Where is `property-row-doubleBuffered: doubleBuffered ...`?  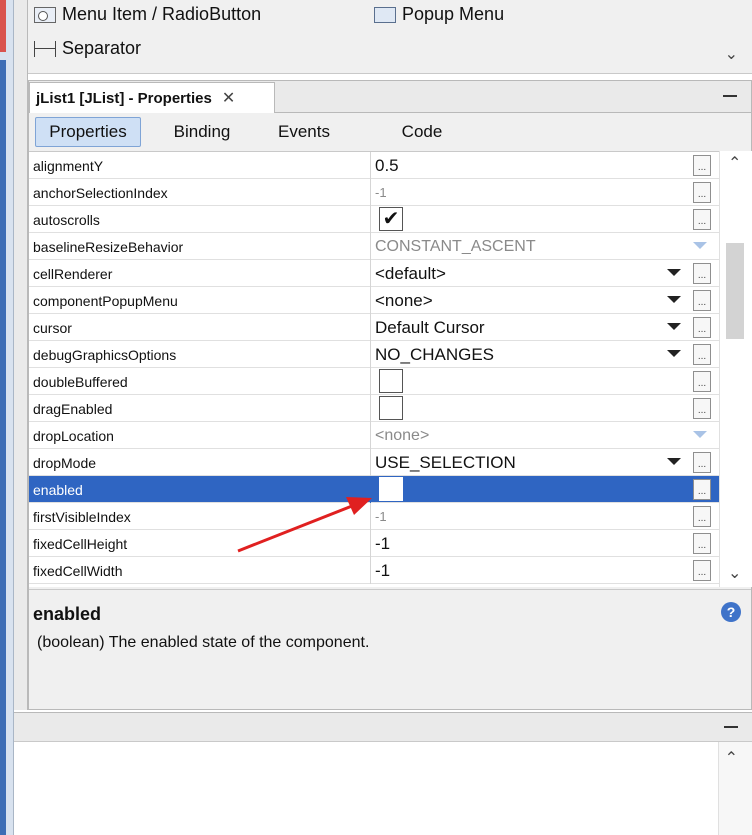
property-row-doubleBuffered: doubleBuffered ... is located at coordinates (374, 381).